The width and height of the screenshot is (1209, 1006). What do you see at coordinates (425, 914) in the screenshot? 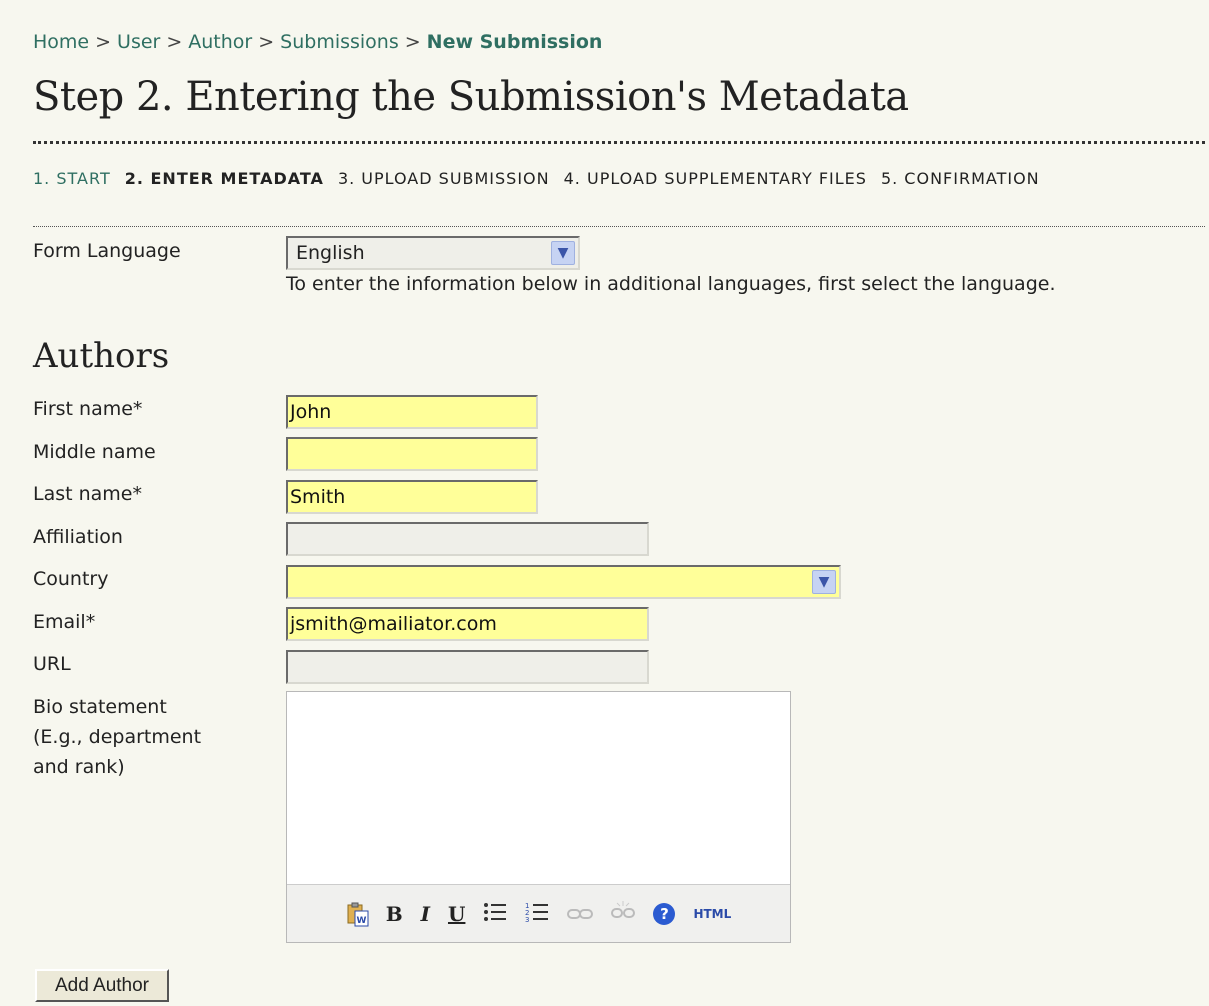
I see `italic-icon: I` at bounding box center [425, 914].